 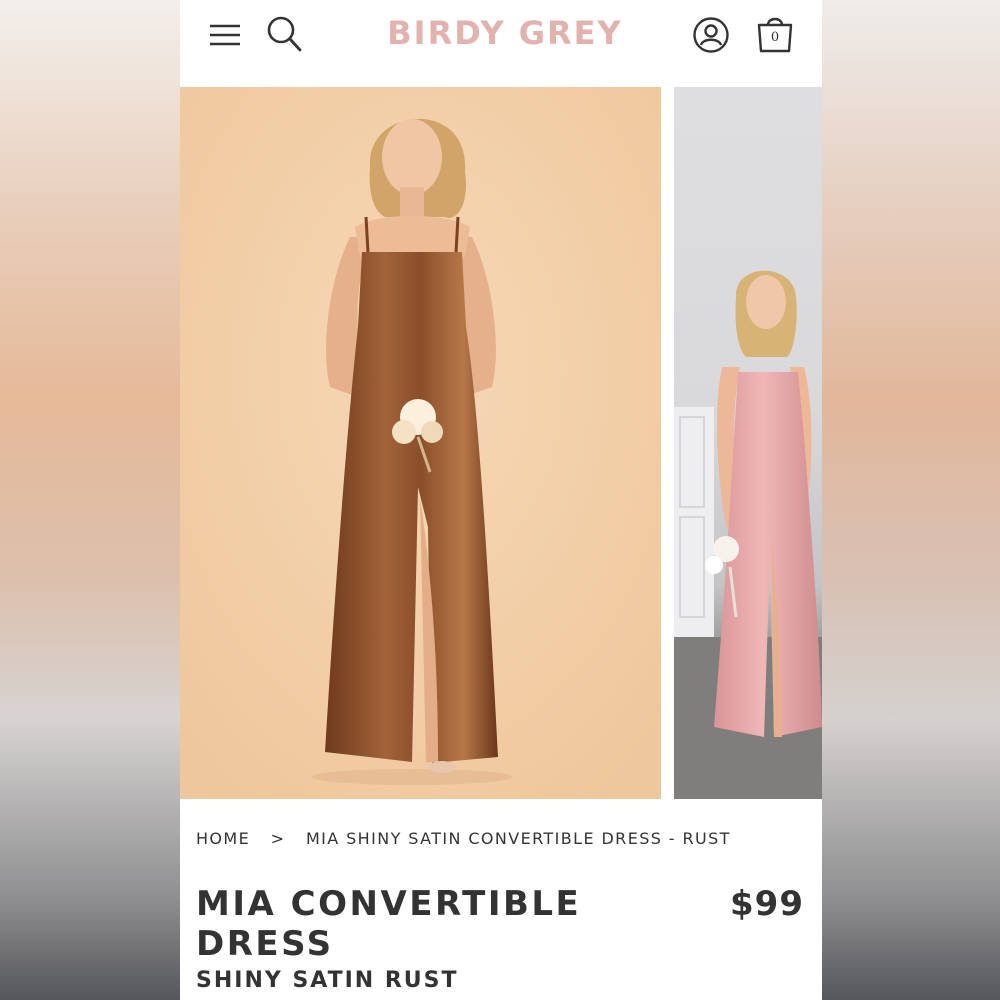 I want to click on breadcrumb-home-link: HOME, so click(x=223, y=838).